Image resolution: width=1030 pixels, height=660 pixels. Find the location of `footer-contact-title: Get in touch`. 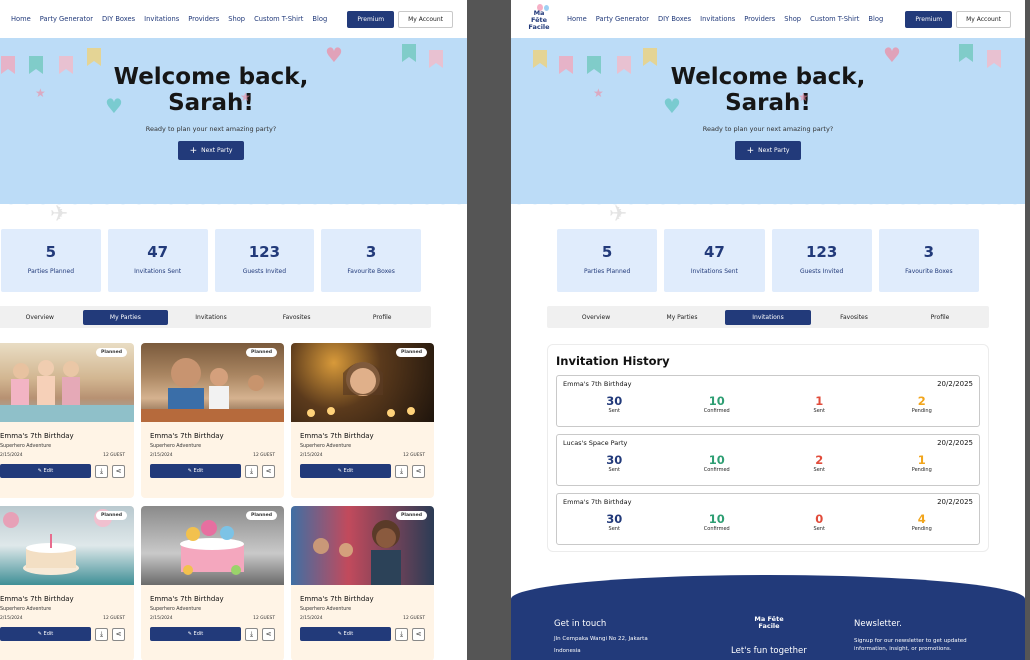

footer-contact-title: Get in touch is located at coordinates (580, 624).